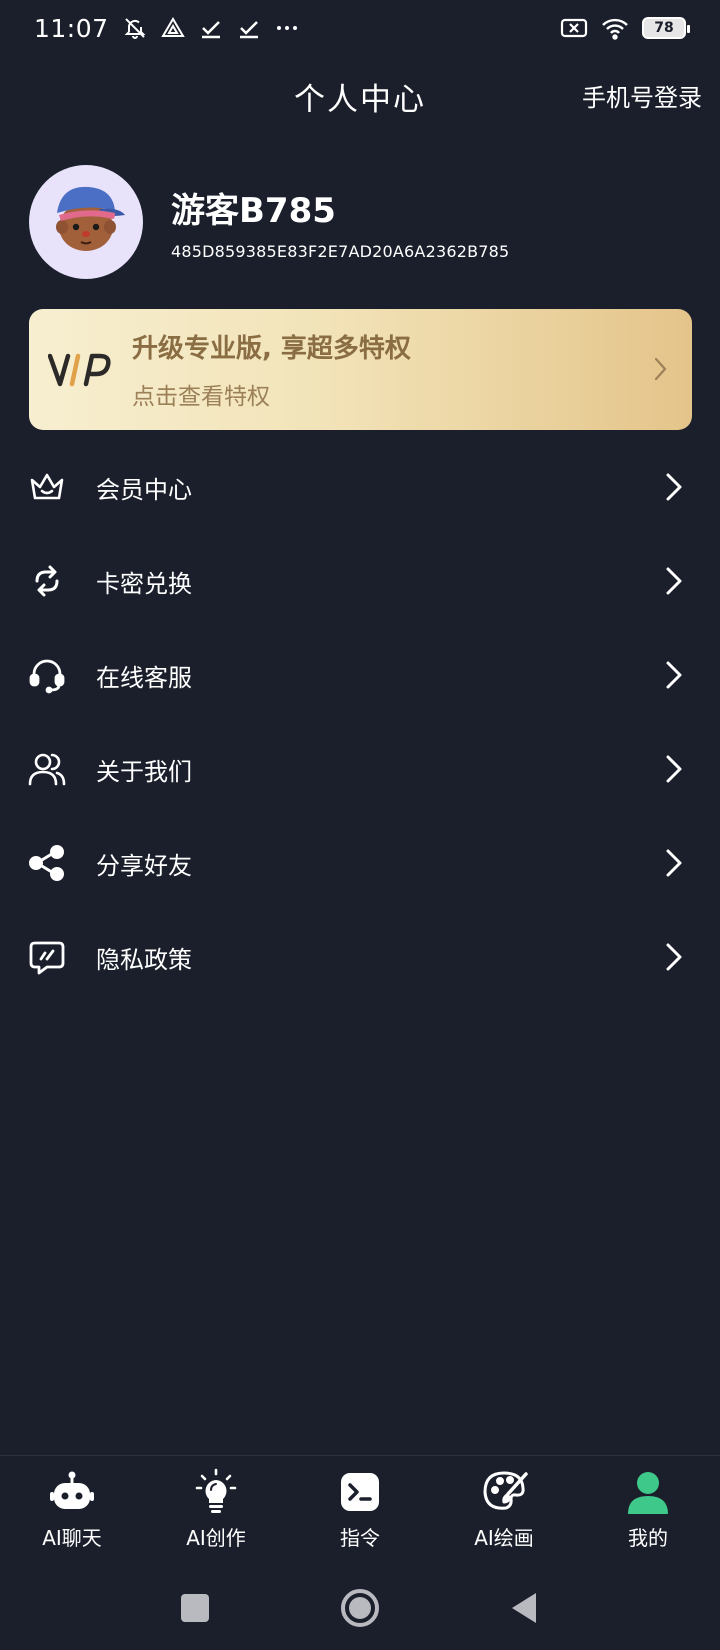 Image resolution: width=720 pixels, height=1650 pixels. What do you see at coordinates (360, 28) in the screenshot?
I see `status-bar: 11:07 78` at bounding box center [360, 28].